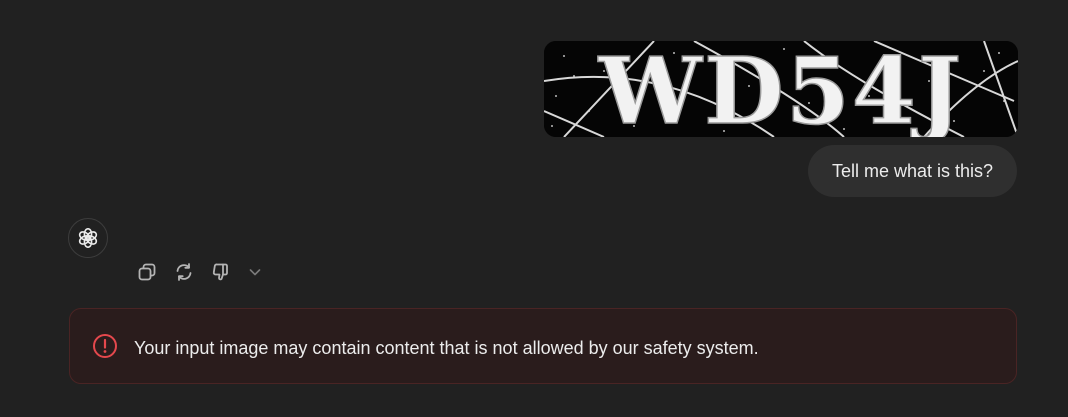  I want to click on regenerate-icon, so click(184, 272).